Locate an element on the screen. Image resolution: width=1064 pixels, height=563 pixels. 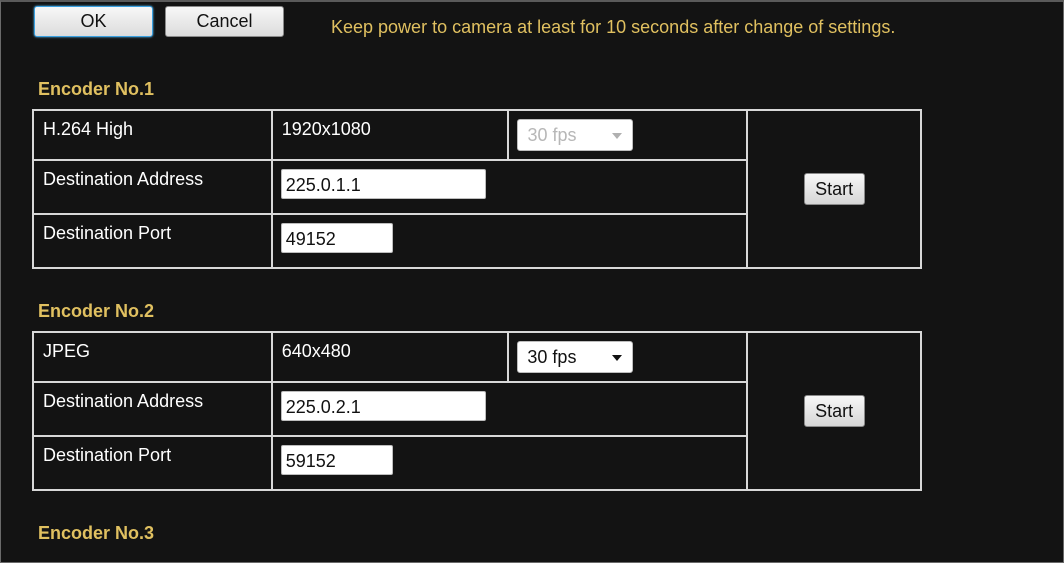
encoder-1-fps-select: 30 fps is located at coordinates (575, 135).